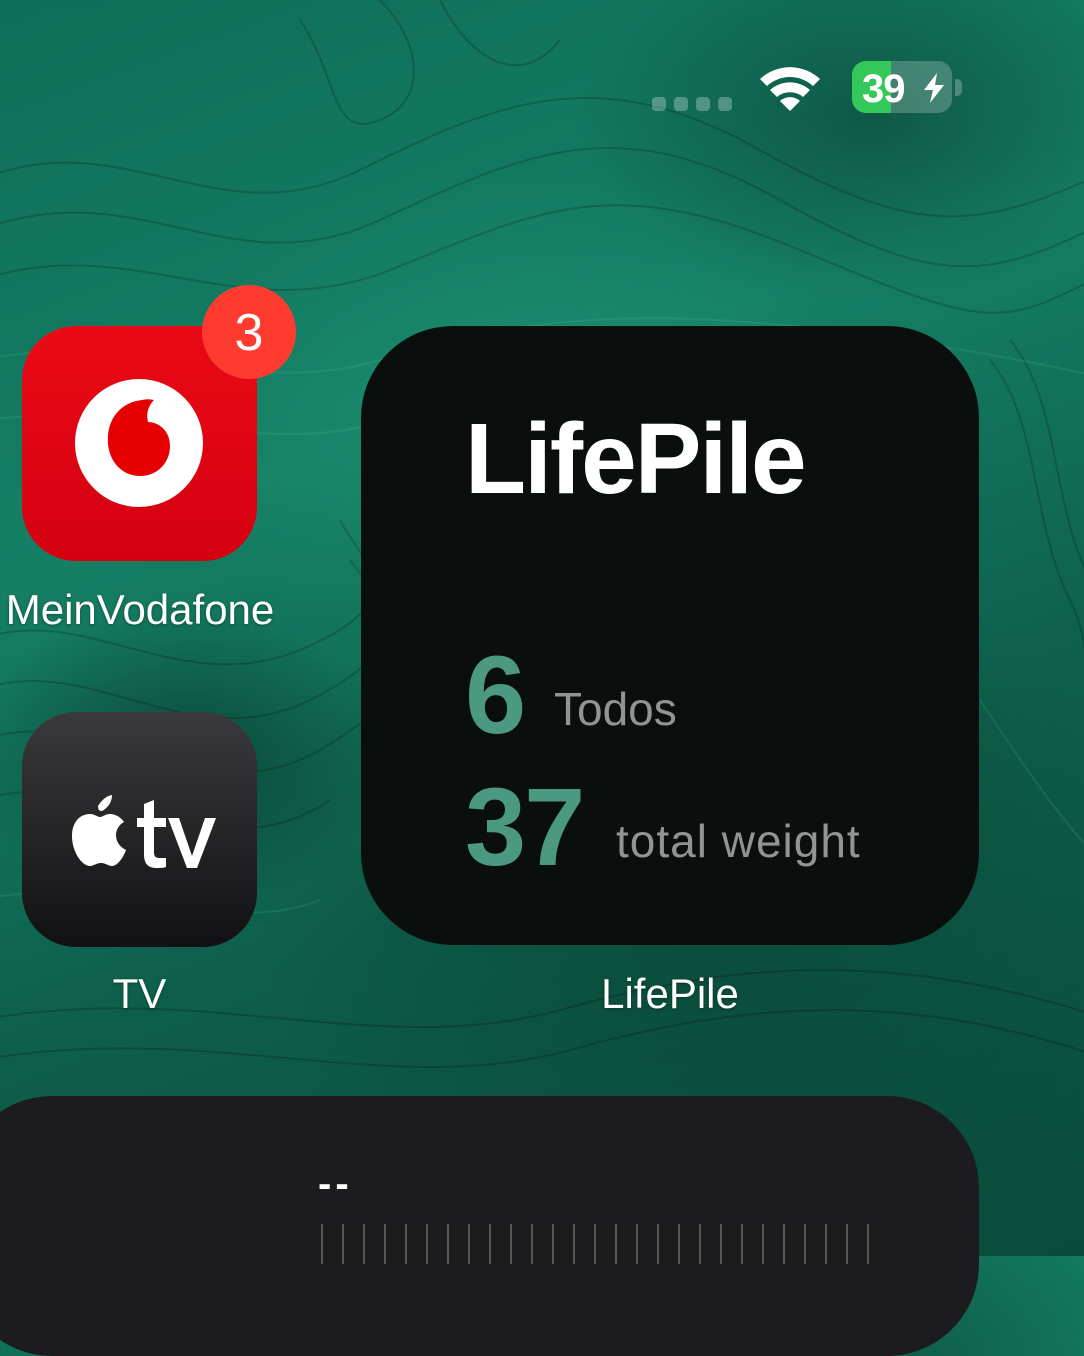 The height and width of the screenshot is (1356, 1084). What do you see at coordinates (144, 831) in the screenshot?
I see `apple-tv-icon` at bounding box center [144, 831].